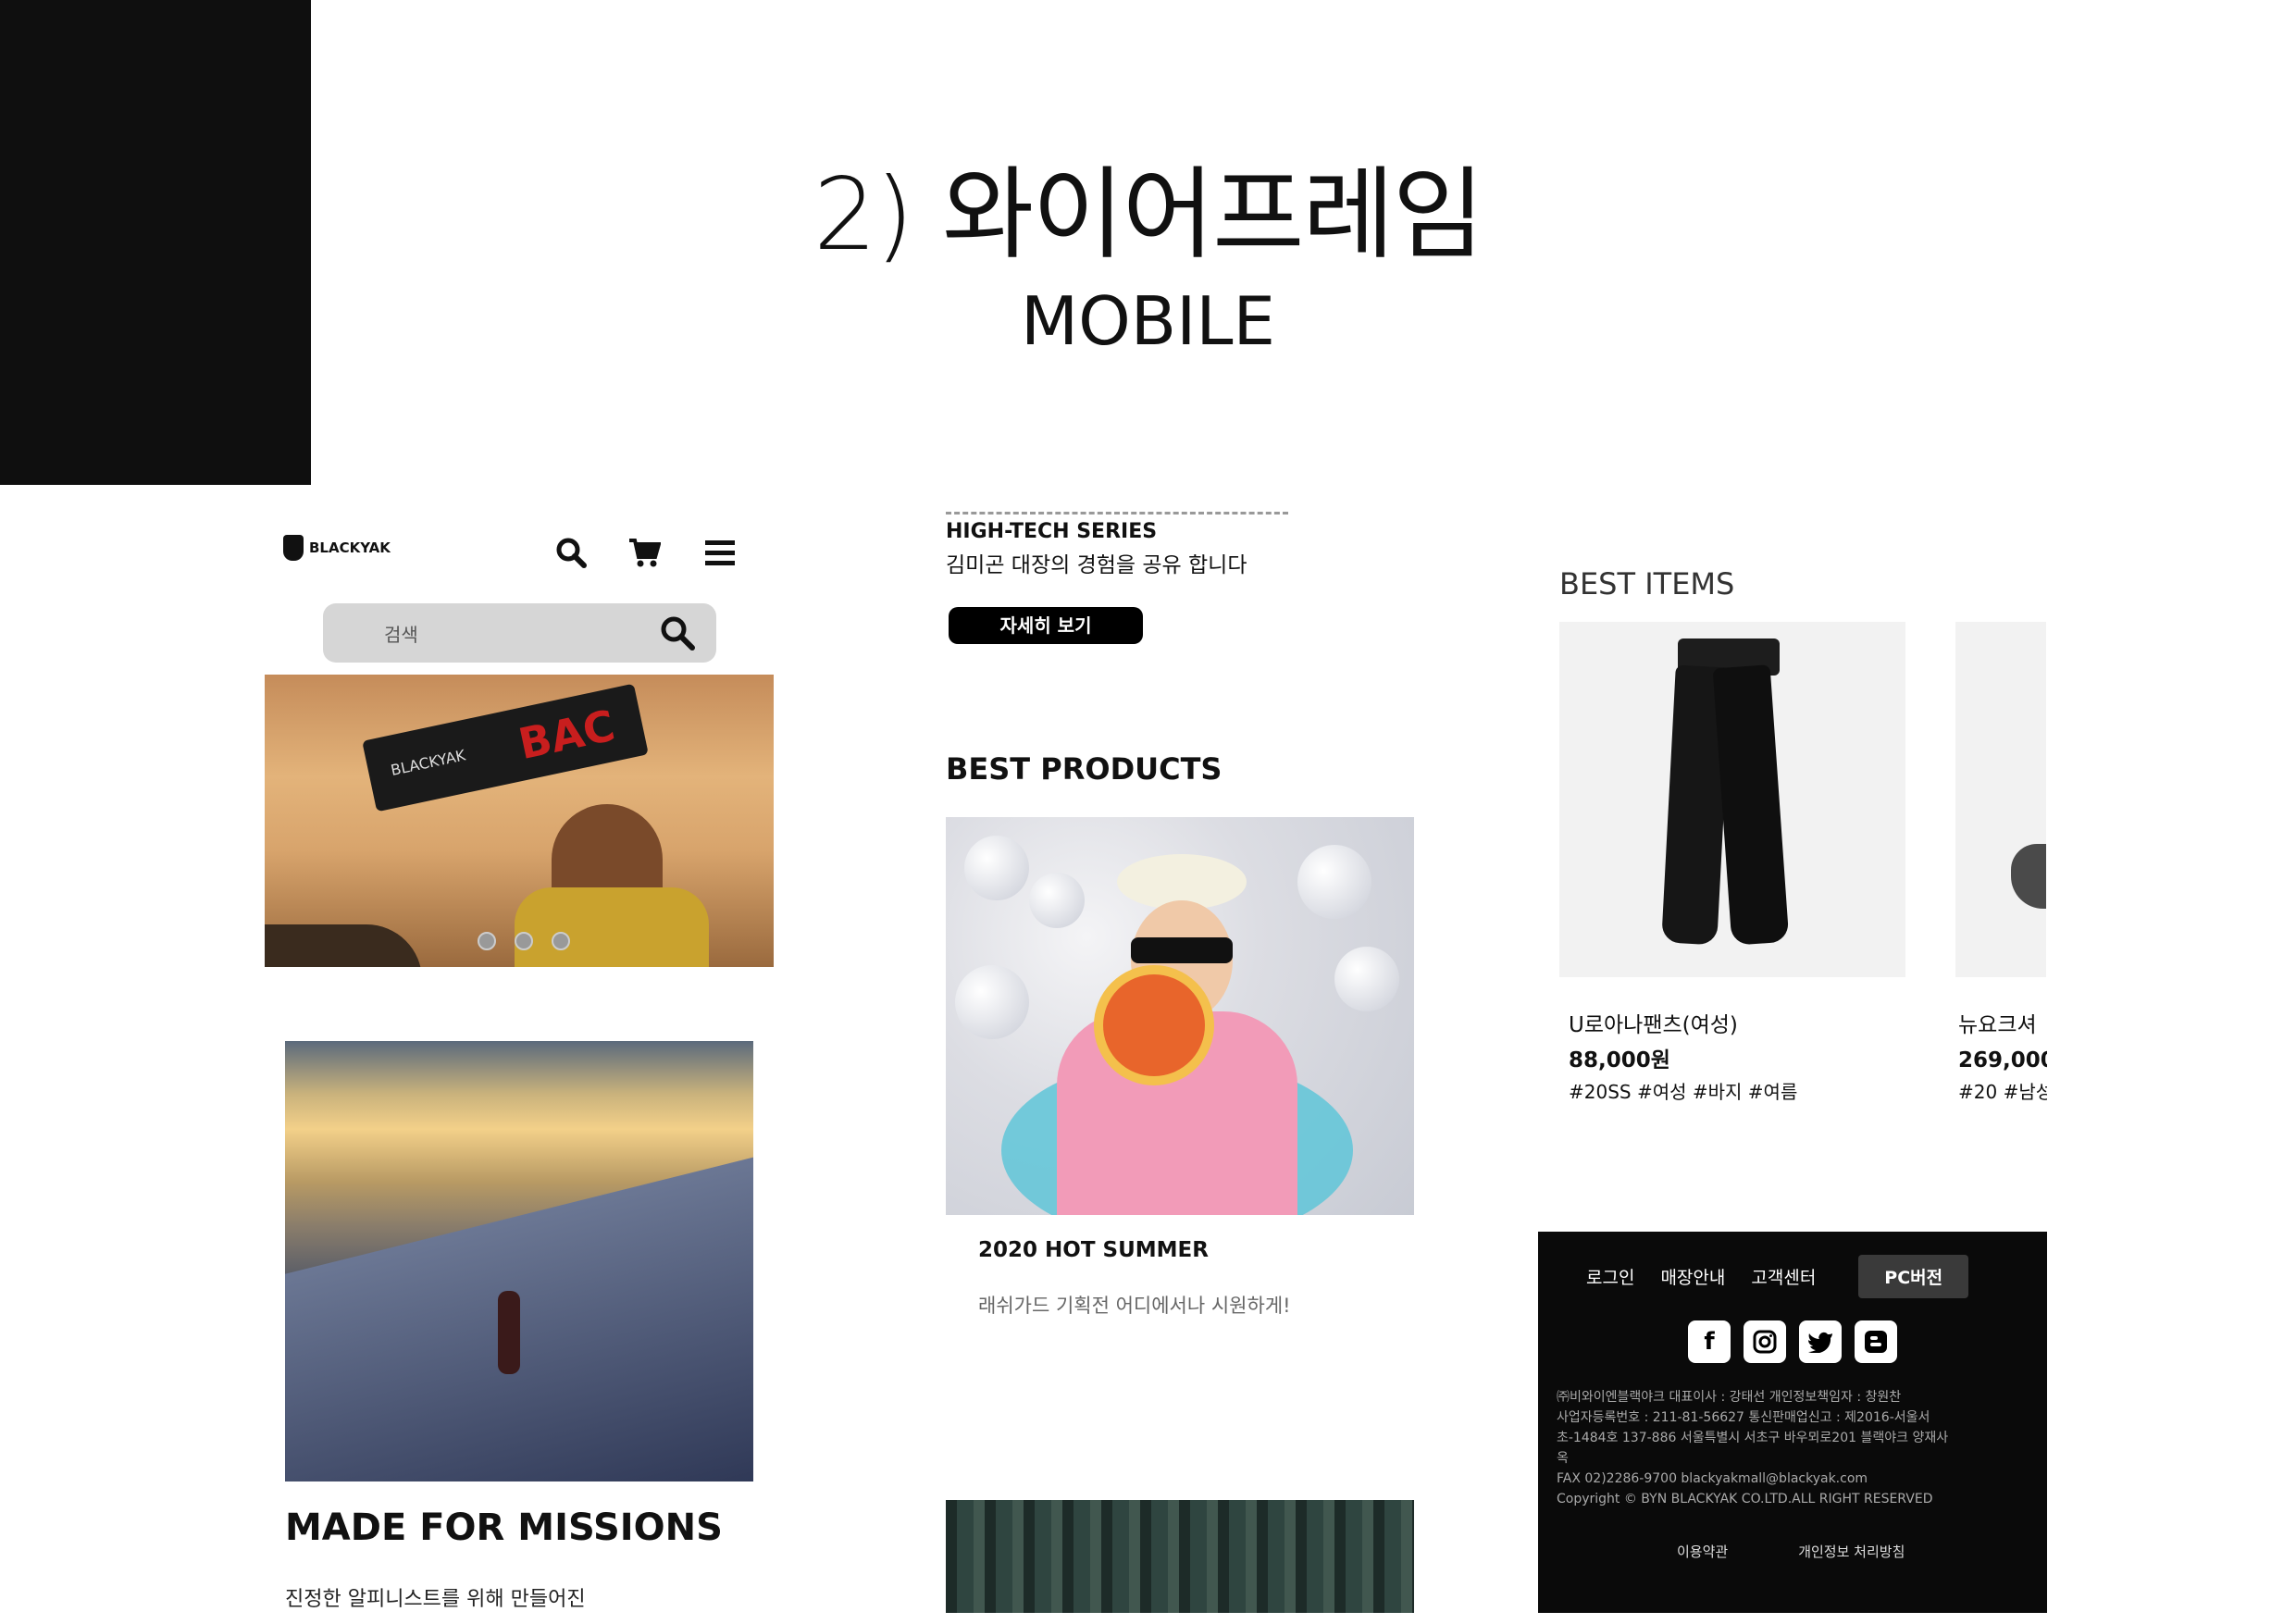  I want to click on footer-link-support: 고객센터, so click(1784, 1276).